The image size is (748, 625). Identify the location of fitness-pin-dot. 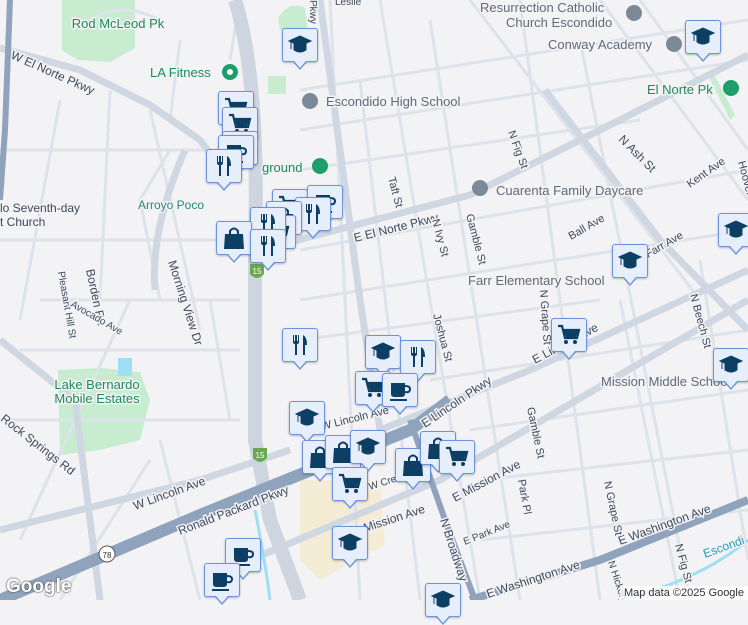
(230, 72).